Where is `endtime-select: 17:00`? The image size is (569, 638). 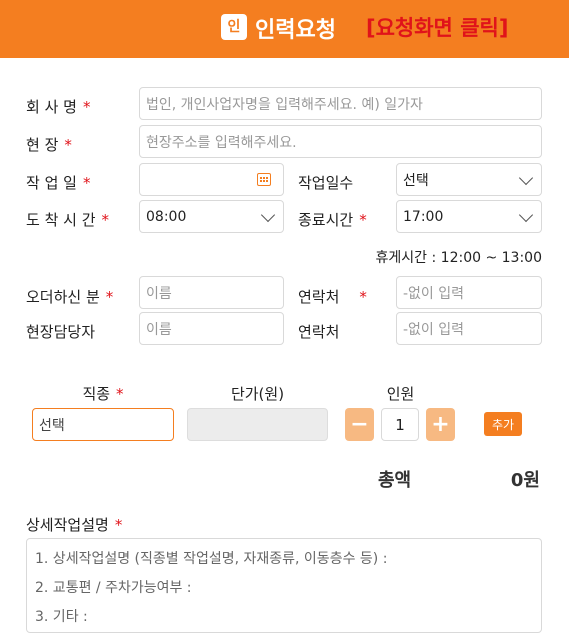 endtime-select: 17:00 is located at coordinates (469, 216).